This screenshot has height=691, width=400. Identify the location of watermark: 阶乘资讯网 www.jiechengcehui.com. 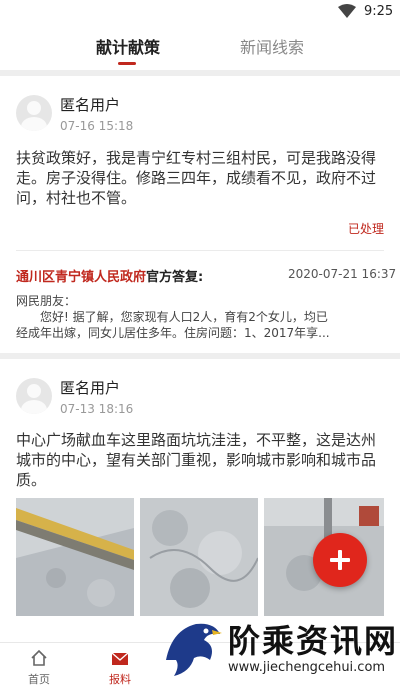
(280, 650).